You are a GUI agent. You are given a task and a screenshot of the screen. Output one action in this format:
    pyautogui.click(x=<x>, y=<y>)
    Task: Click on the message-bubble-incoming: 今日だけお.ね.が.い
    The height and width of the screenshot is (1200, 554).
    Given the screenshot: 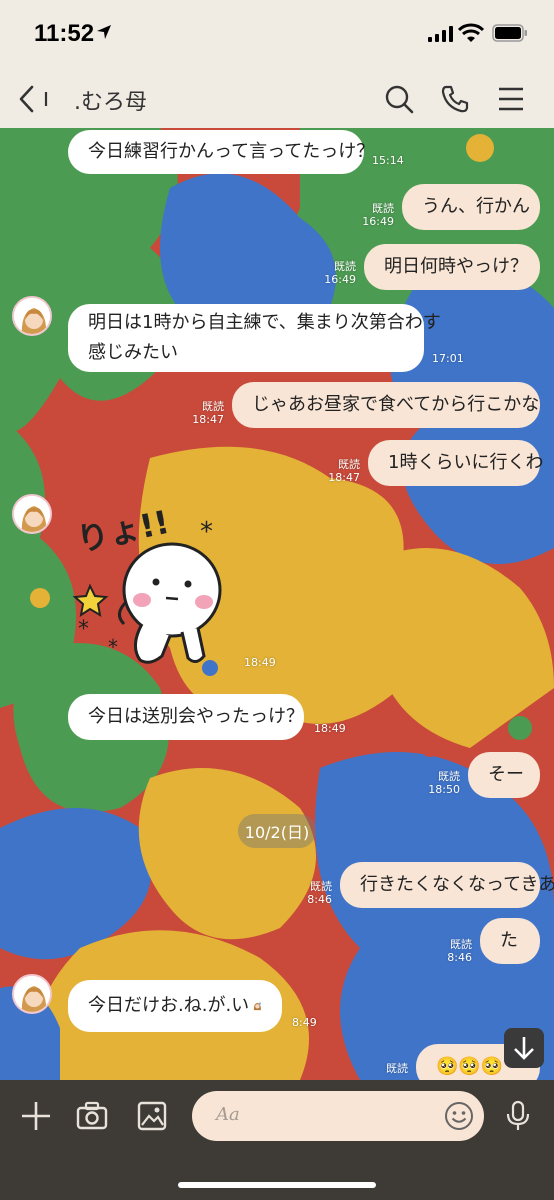 What is the action you would take?
    pyautogui.click(x=175, y=1006)
    